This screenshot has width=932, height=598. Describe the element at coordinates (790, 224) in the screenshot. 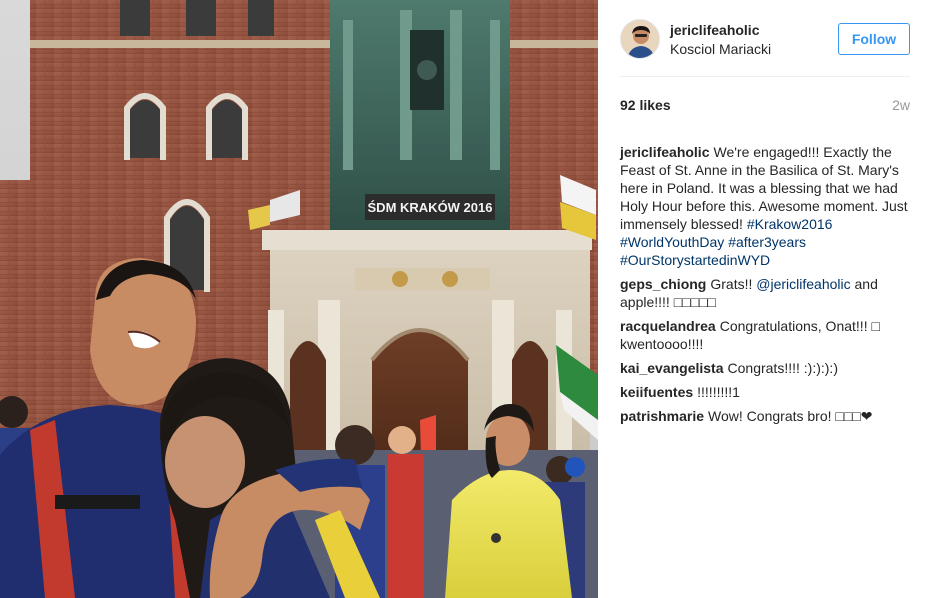

I see `hashtag-link: #Krakow2016` at that location.